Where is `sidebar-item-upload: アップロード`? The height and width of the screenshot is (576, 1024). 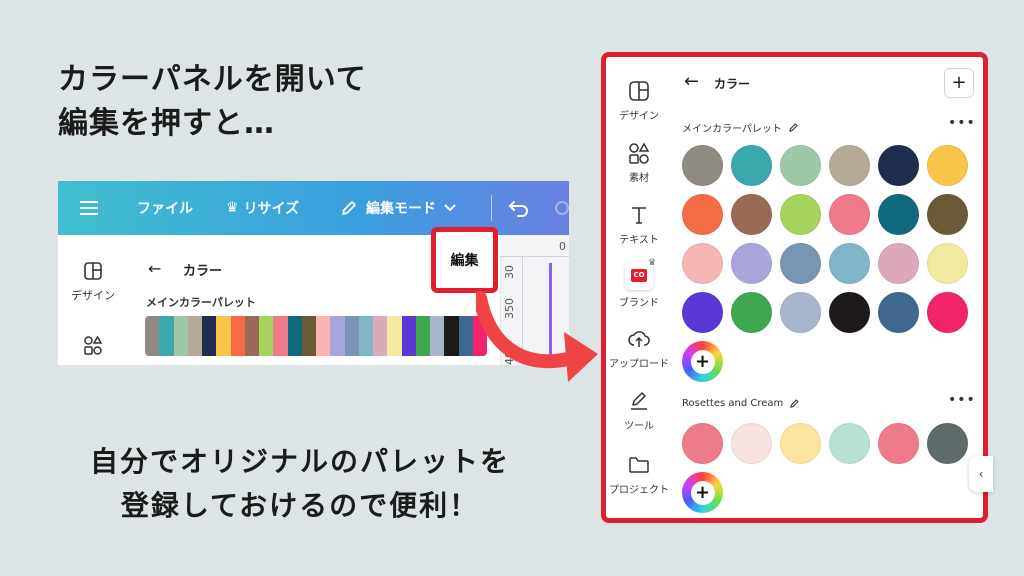 sidebar-item-upload: アップロード is located at coordinates (639, 348).